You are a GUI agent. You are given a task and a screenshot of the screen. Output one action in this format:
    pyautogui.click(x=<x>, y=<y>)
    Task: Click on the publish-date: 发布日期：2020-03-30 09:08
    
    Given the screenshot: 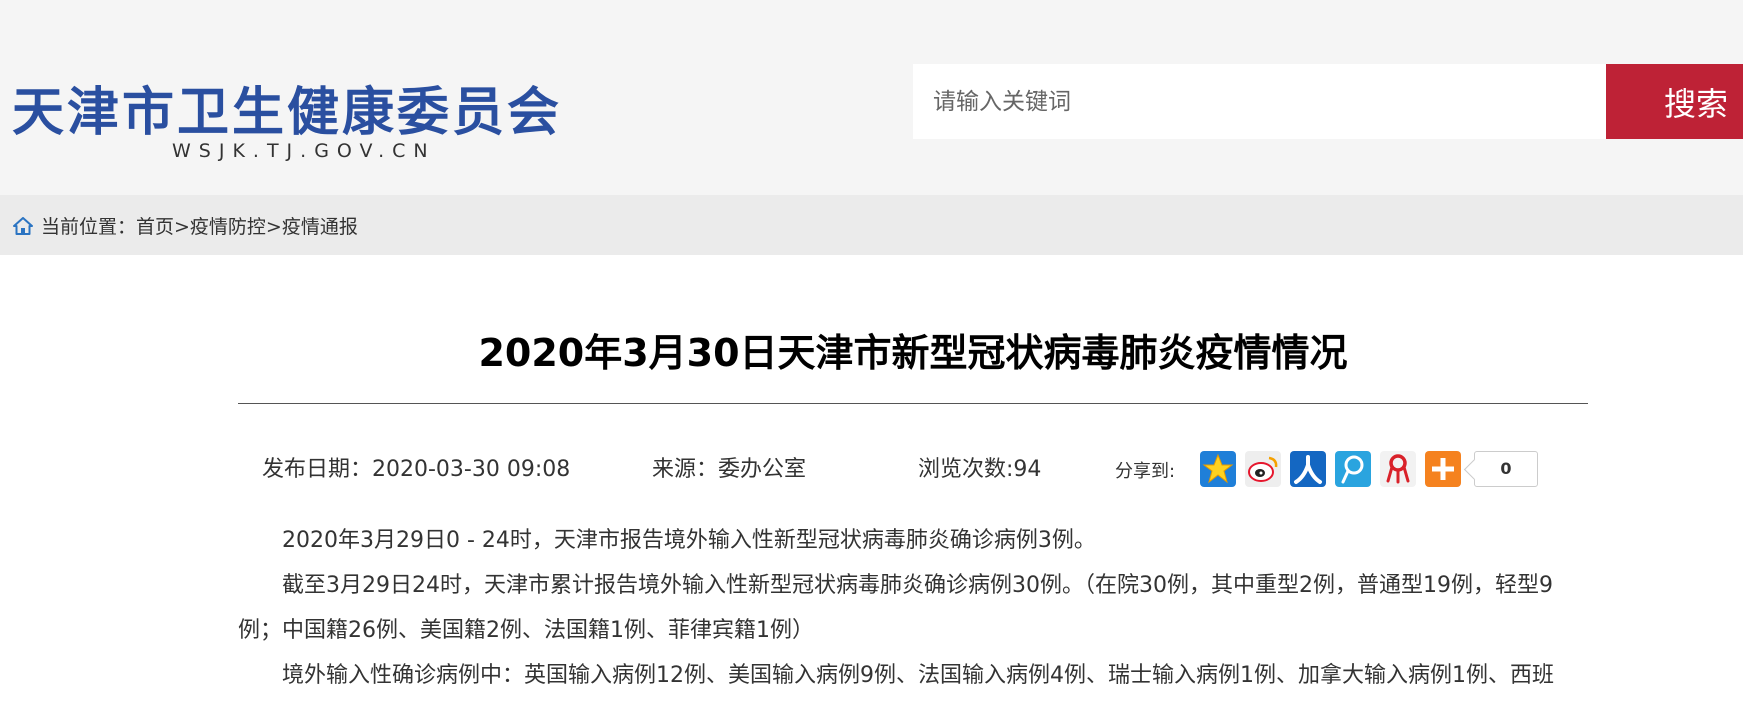 What is the action you would take?
    pyautogui.click(x=416, y=469)
    